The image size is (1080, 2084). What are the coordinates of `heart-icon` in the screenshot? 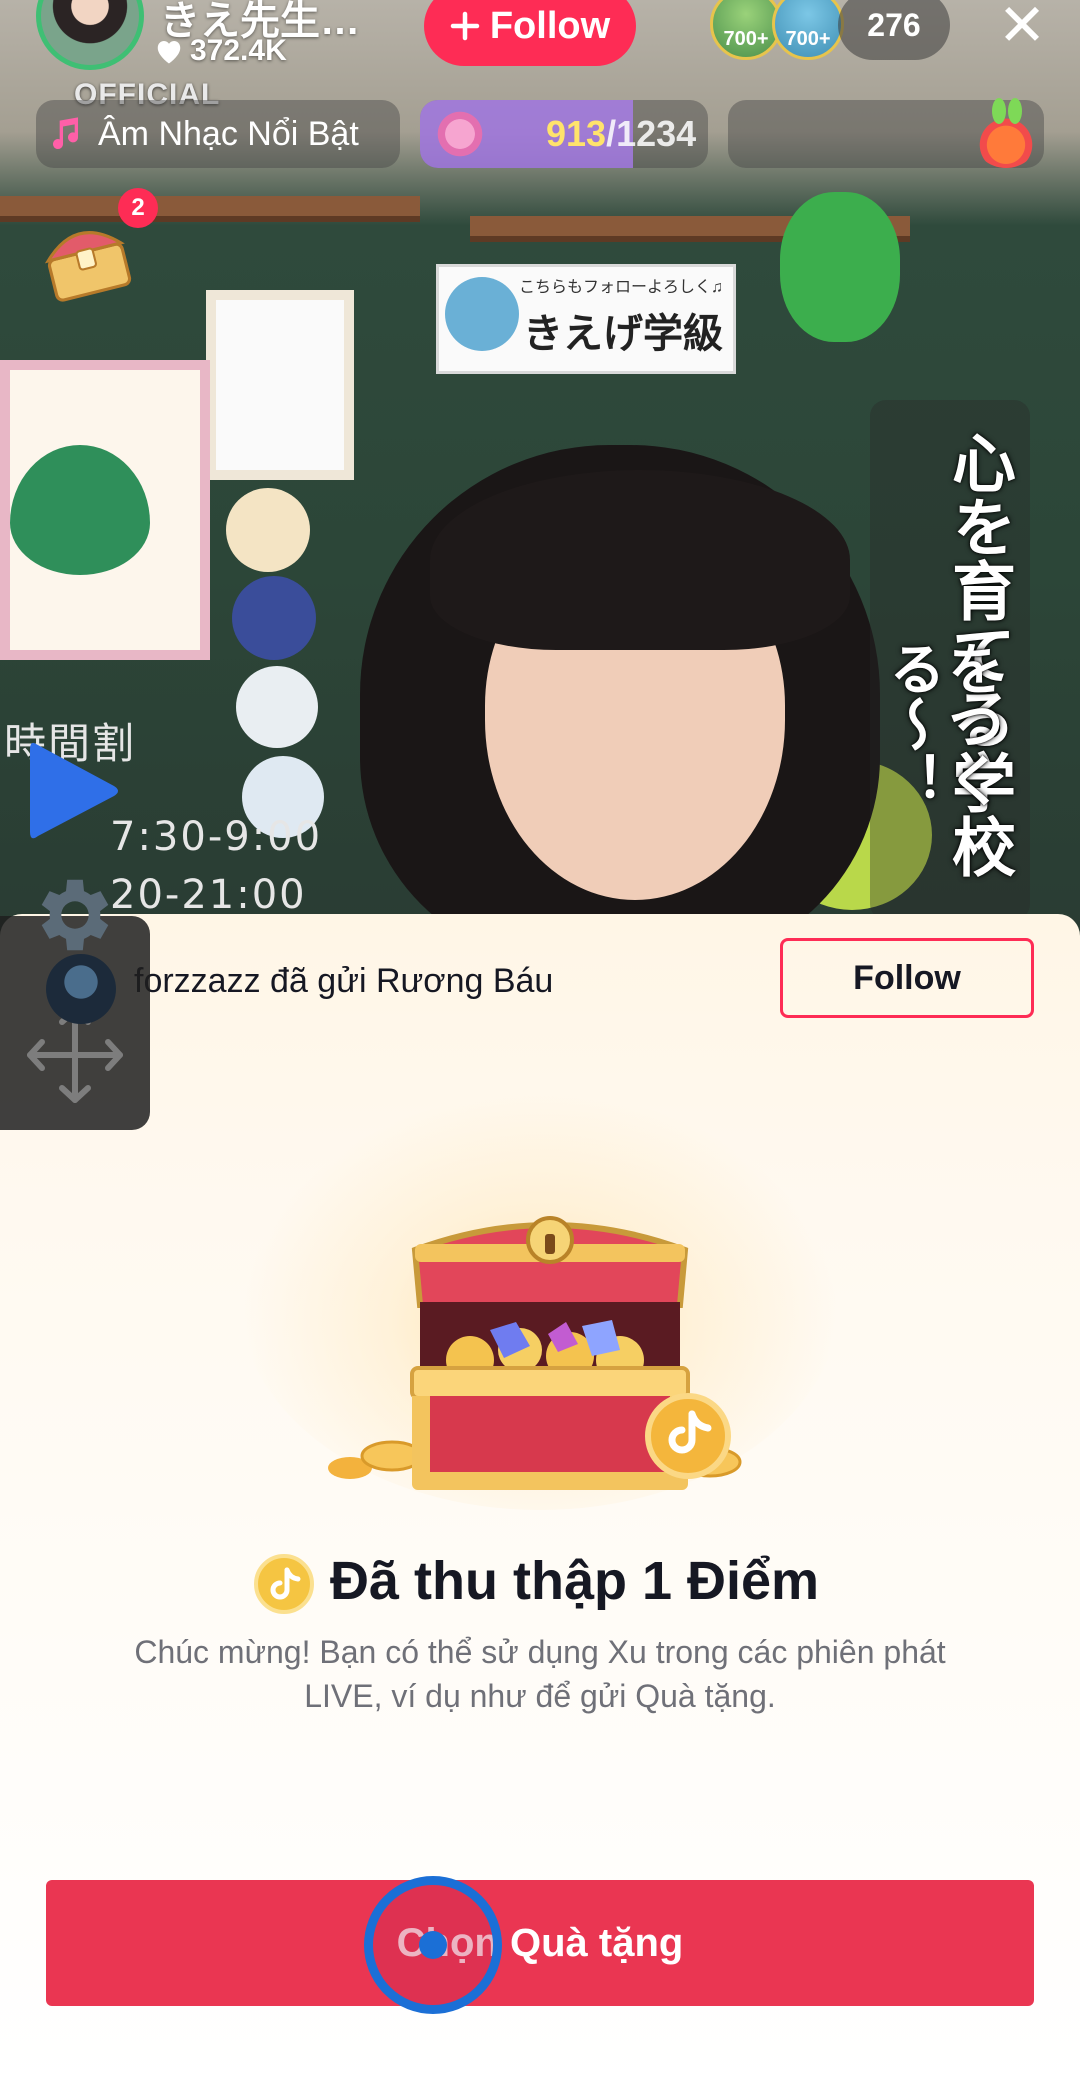 It's located at (169, 52).